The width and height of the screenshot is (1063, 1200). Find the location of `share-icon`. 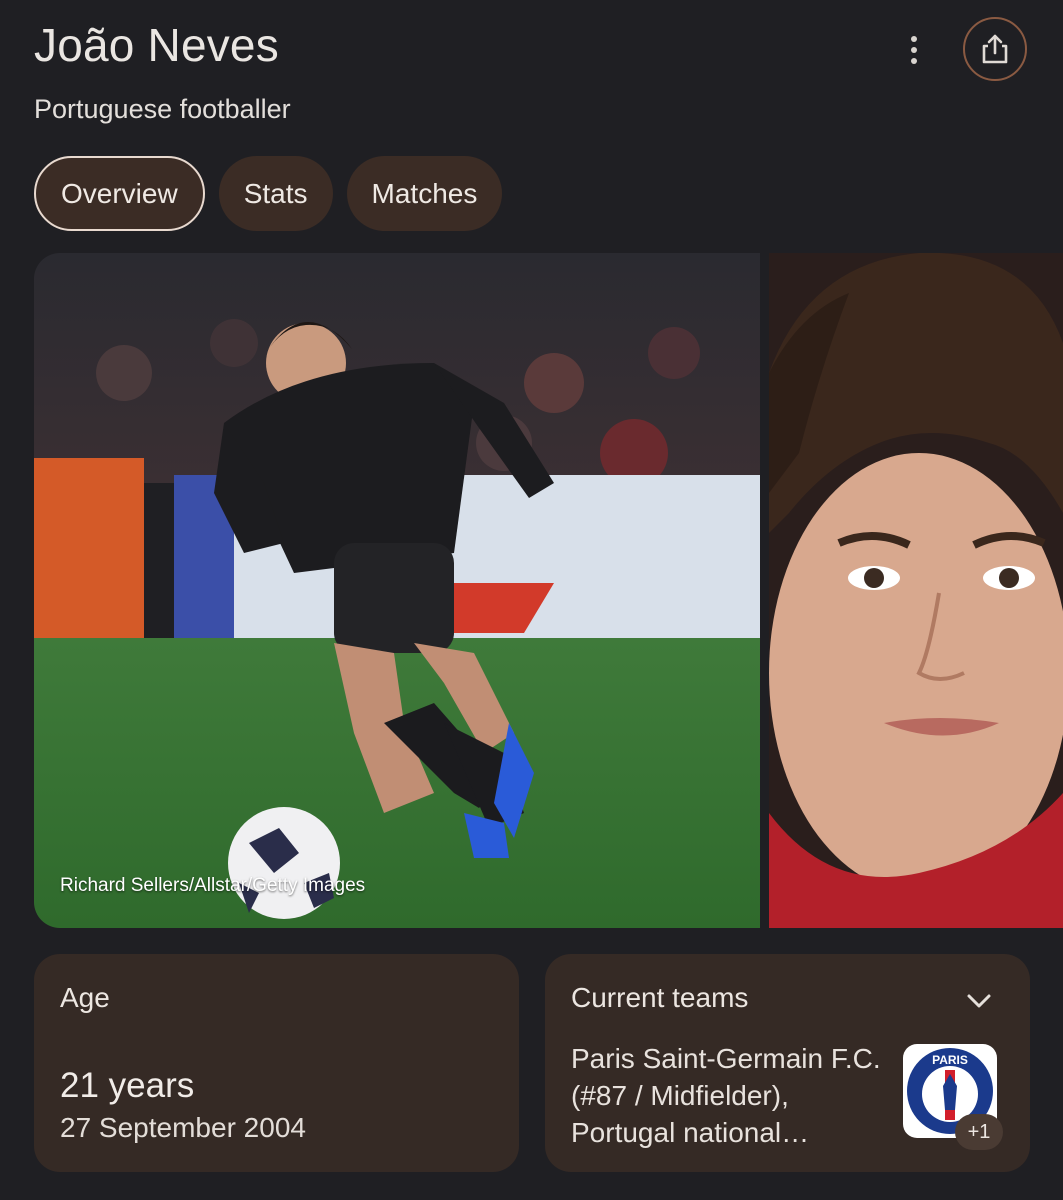

share-icon is located at coordinates (995, 49).